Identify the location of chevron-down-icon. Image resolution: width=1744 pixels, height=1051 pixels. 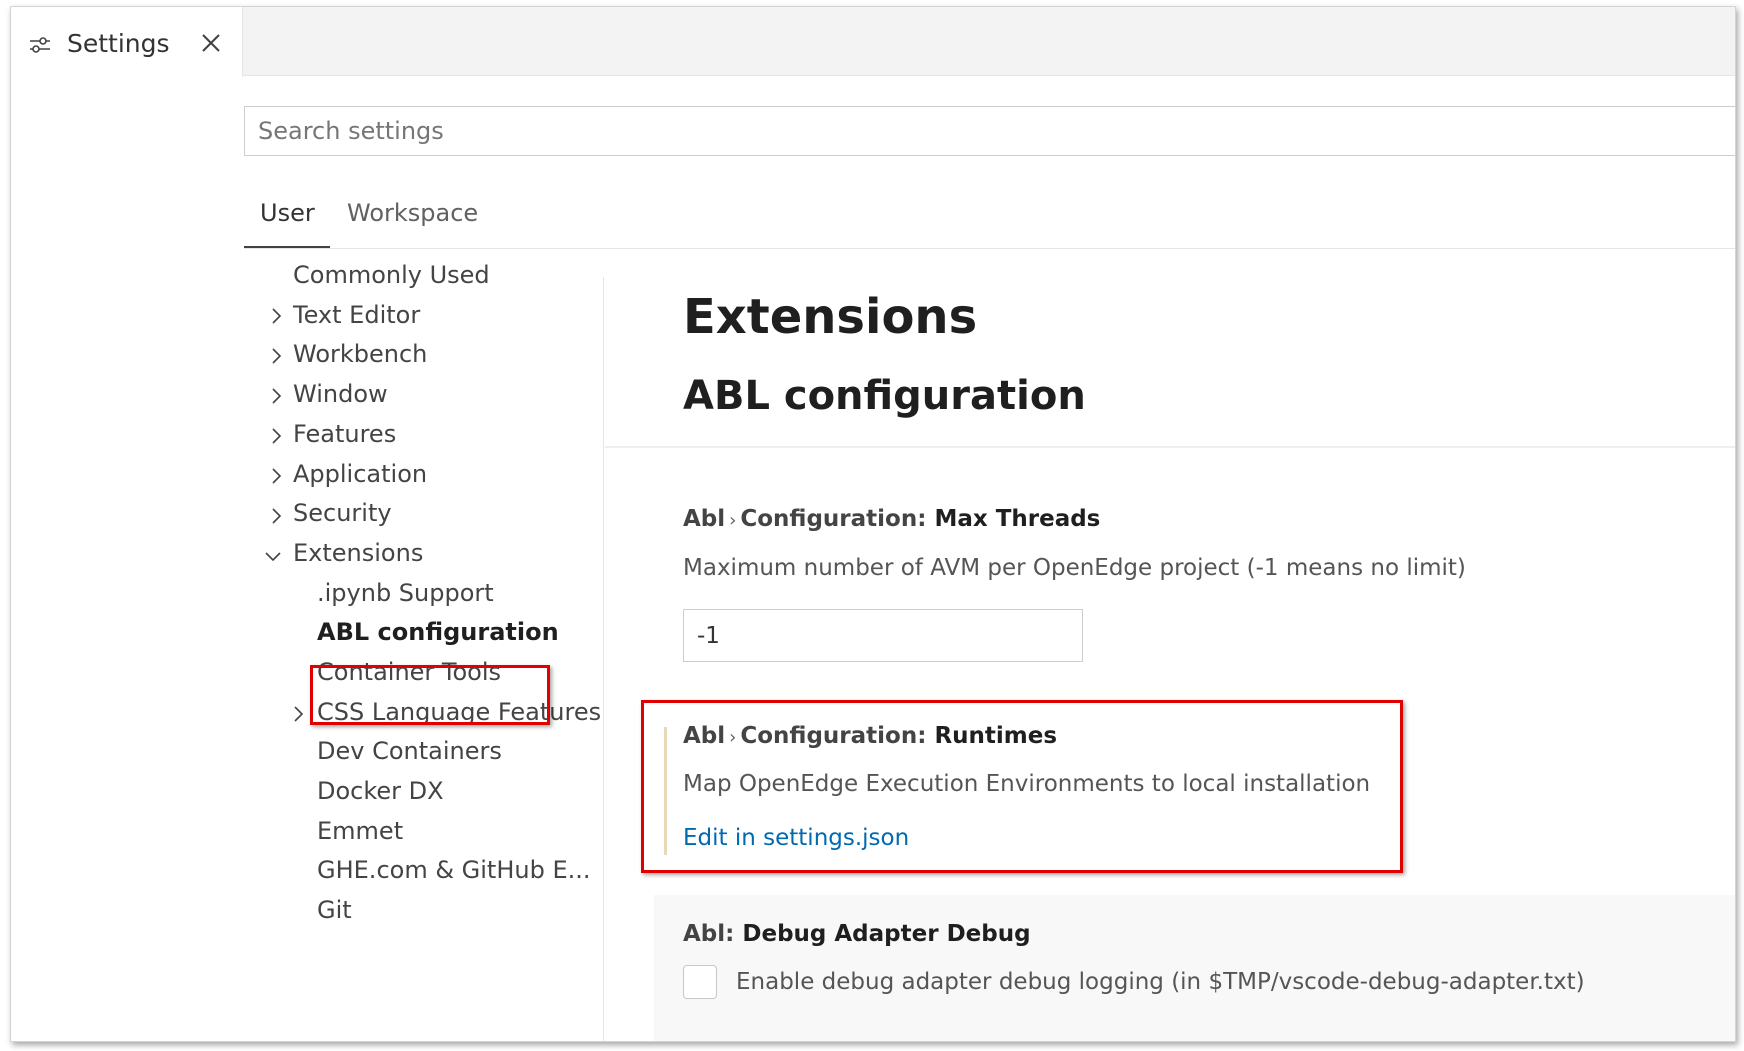
(273, 556).